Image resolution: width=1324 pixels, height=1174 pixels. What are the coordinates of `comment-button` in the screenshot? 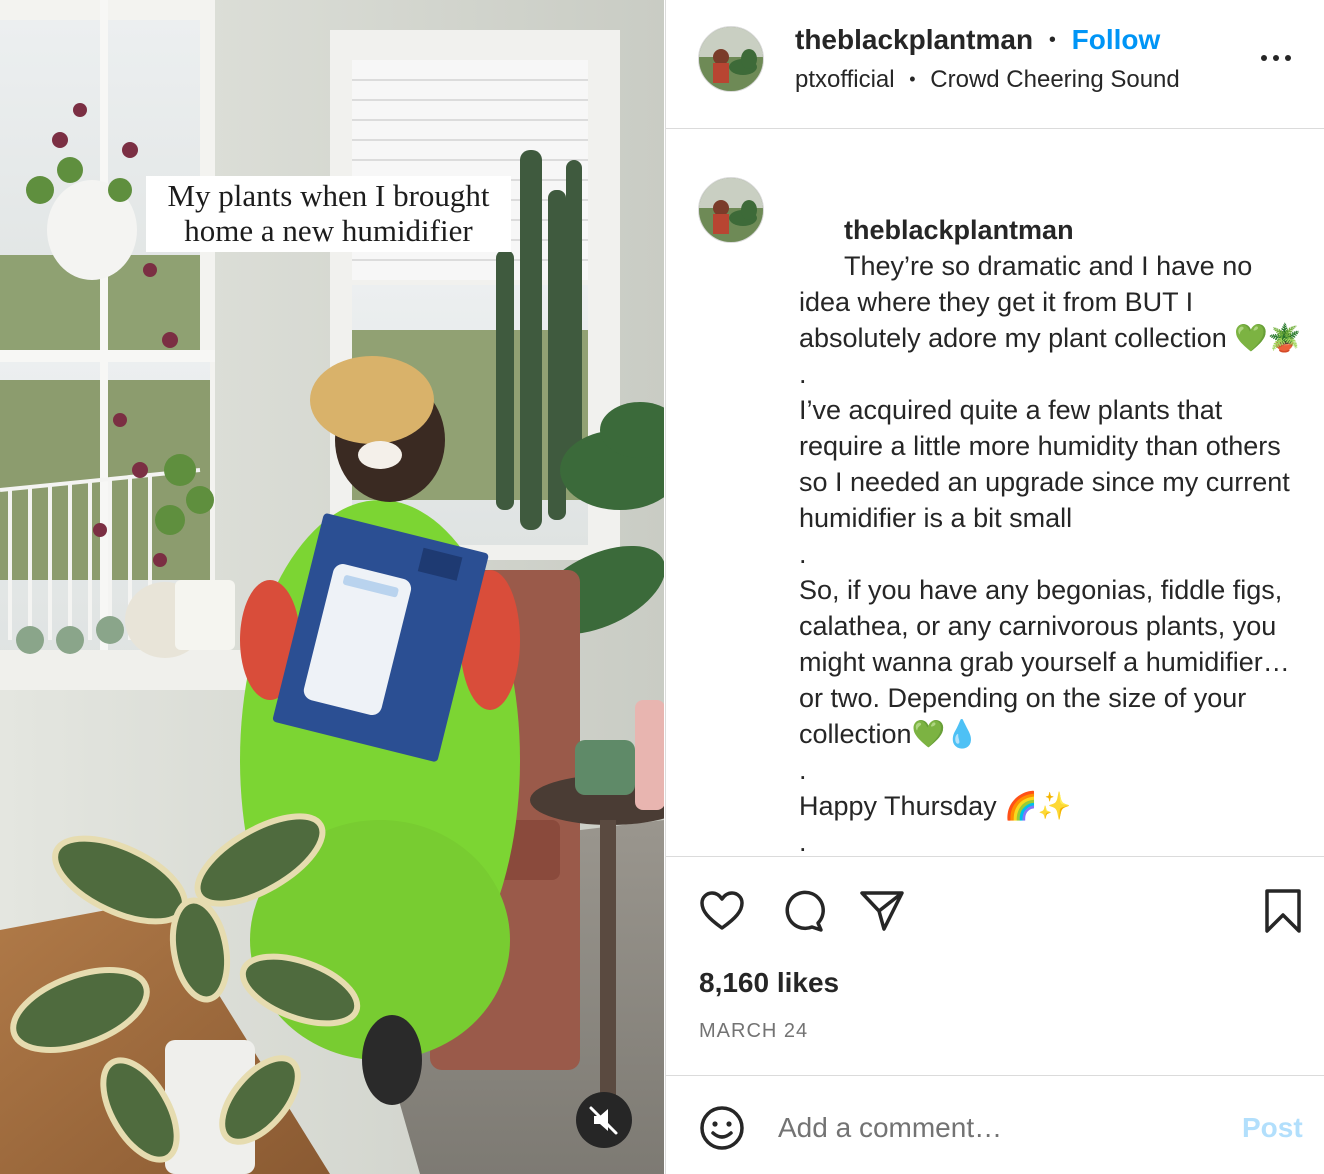 It's located at (802, 911).